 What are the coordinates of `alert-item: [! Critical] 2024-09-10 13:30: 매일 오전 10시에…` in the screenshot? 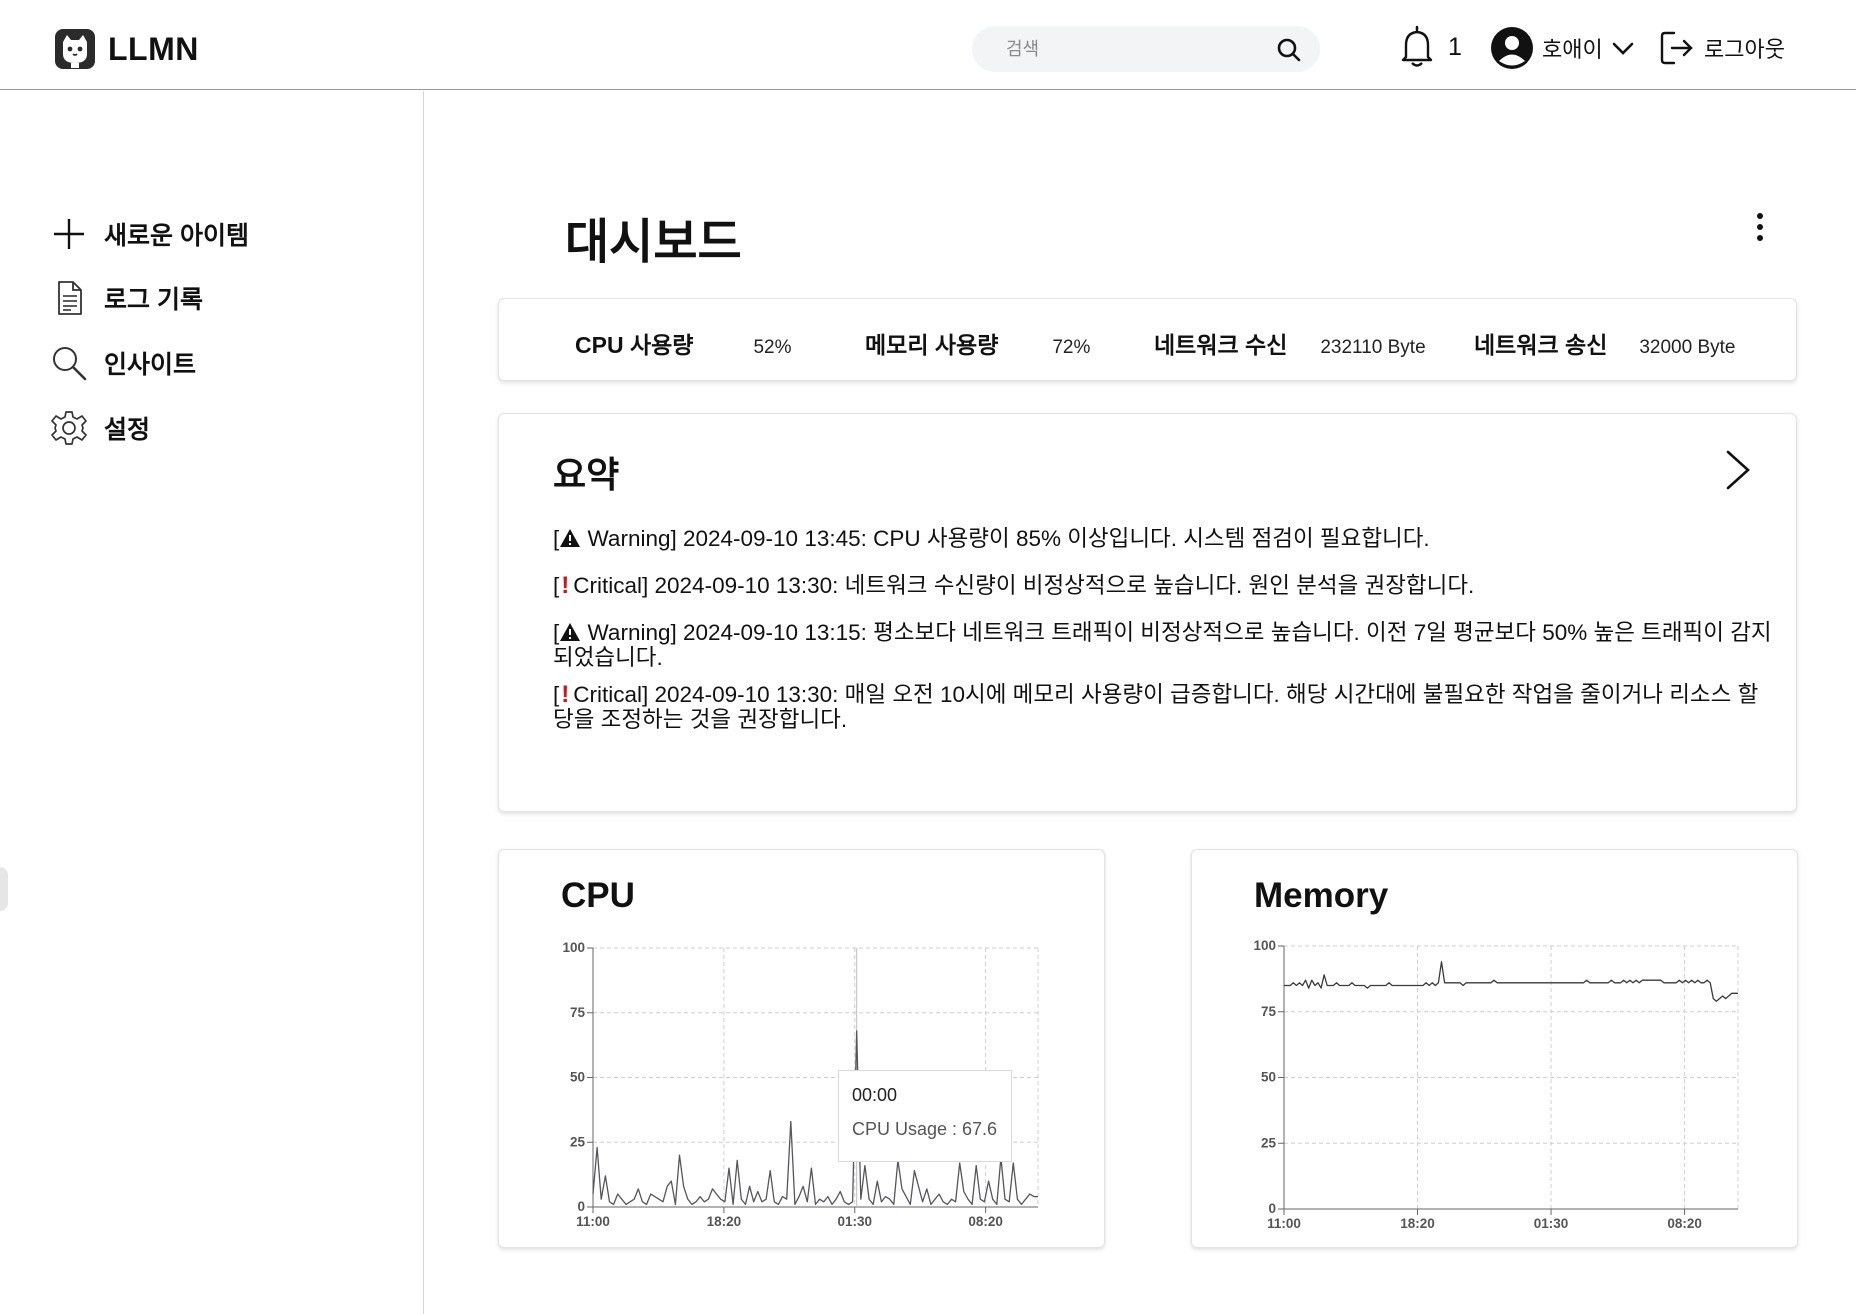 It's located at (1163, 707).